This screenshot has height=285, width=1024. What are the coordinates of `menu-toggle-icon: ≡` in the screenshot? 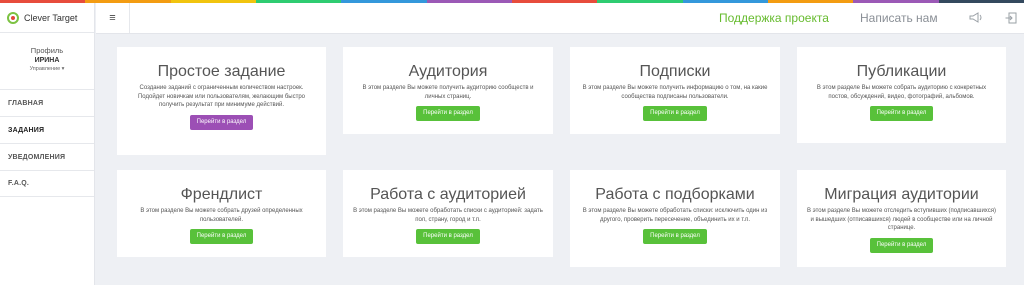 It's located at (113, 18).